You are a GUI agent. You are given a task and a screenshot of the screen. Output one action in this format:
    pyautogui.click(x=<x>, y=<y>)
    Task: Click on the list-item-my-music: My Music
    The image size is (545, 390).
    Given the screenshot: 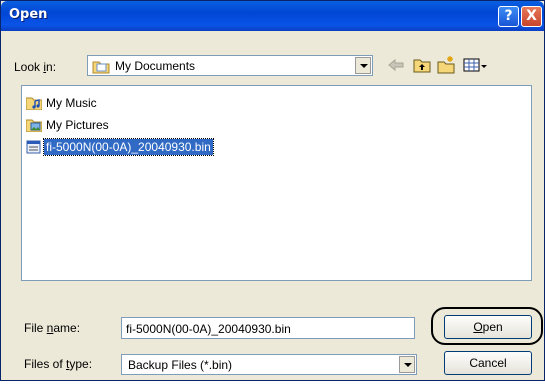 What is the action you would take?
    pyautogui.click(x=62, y=103)
    